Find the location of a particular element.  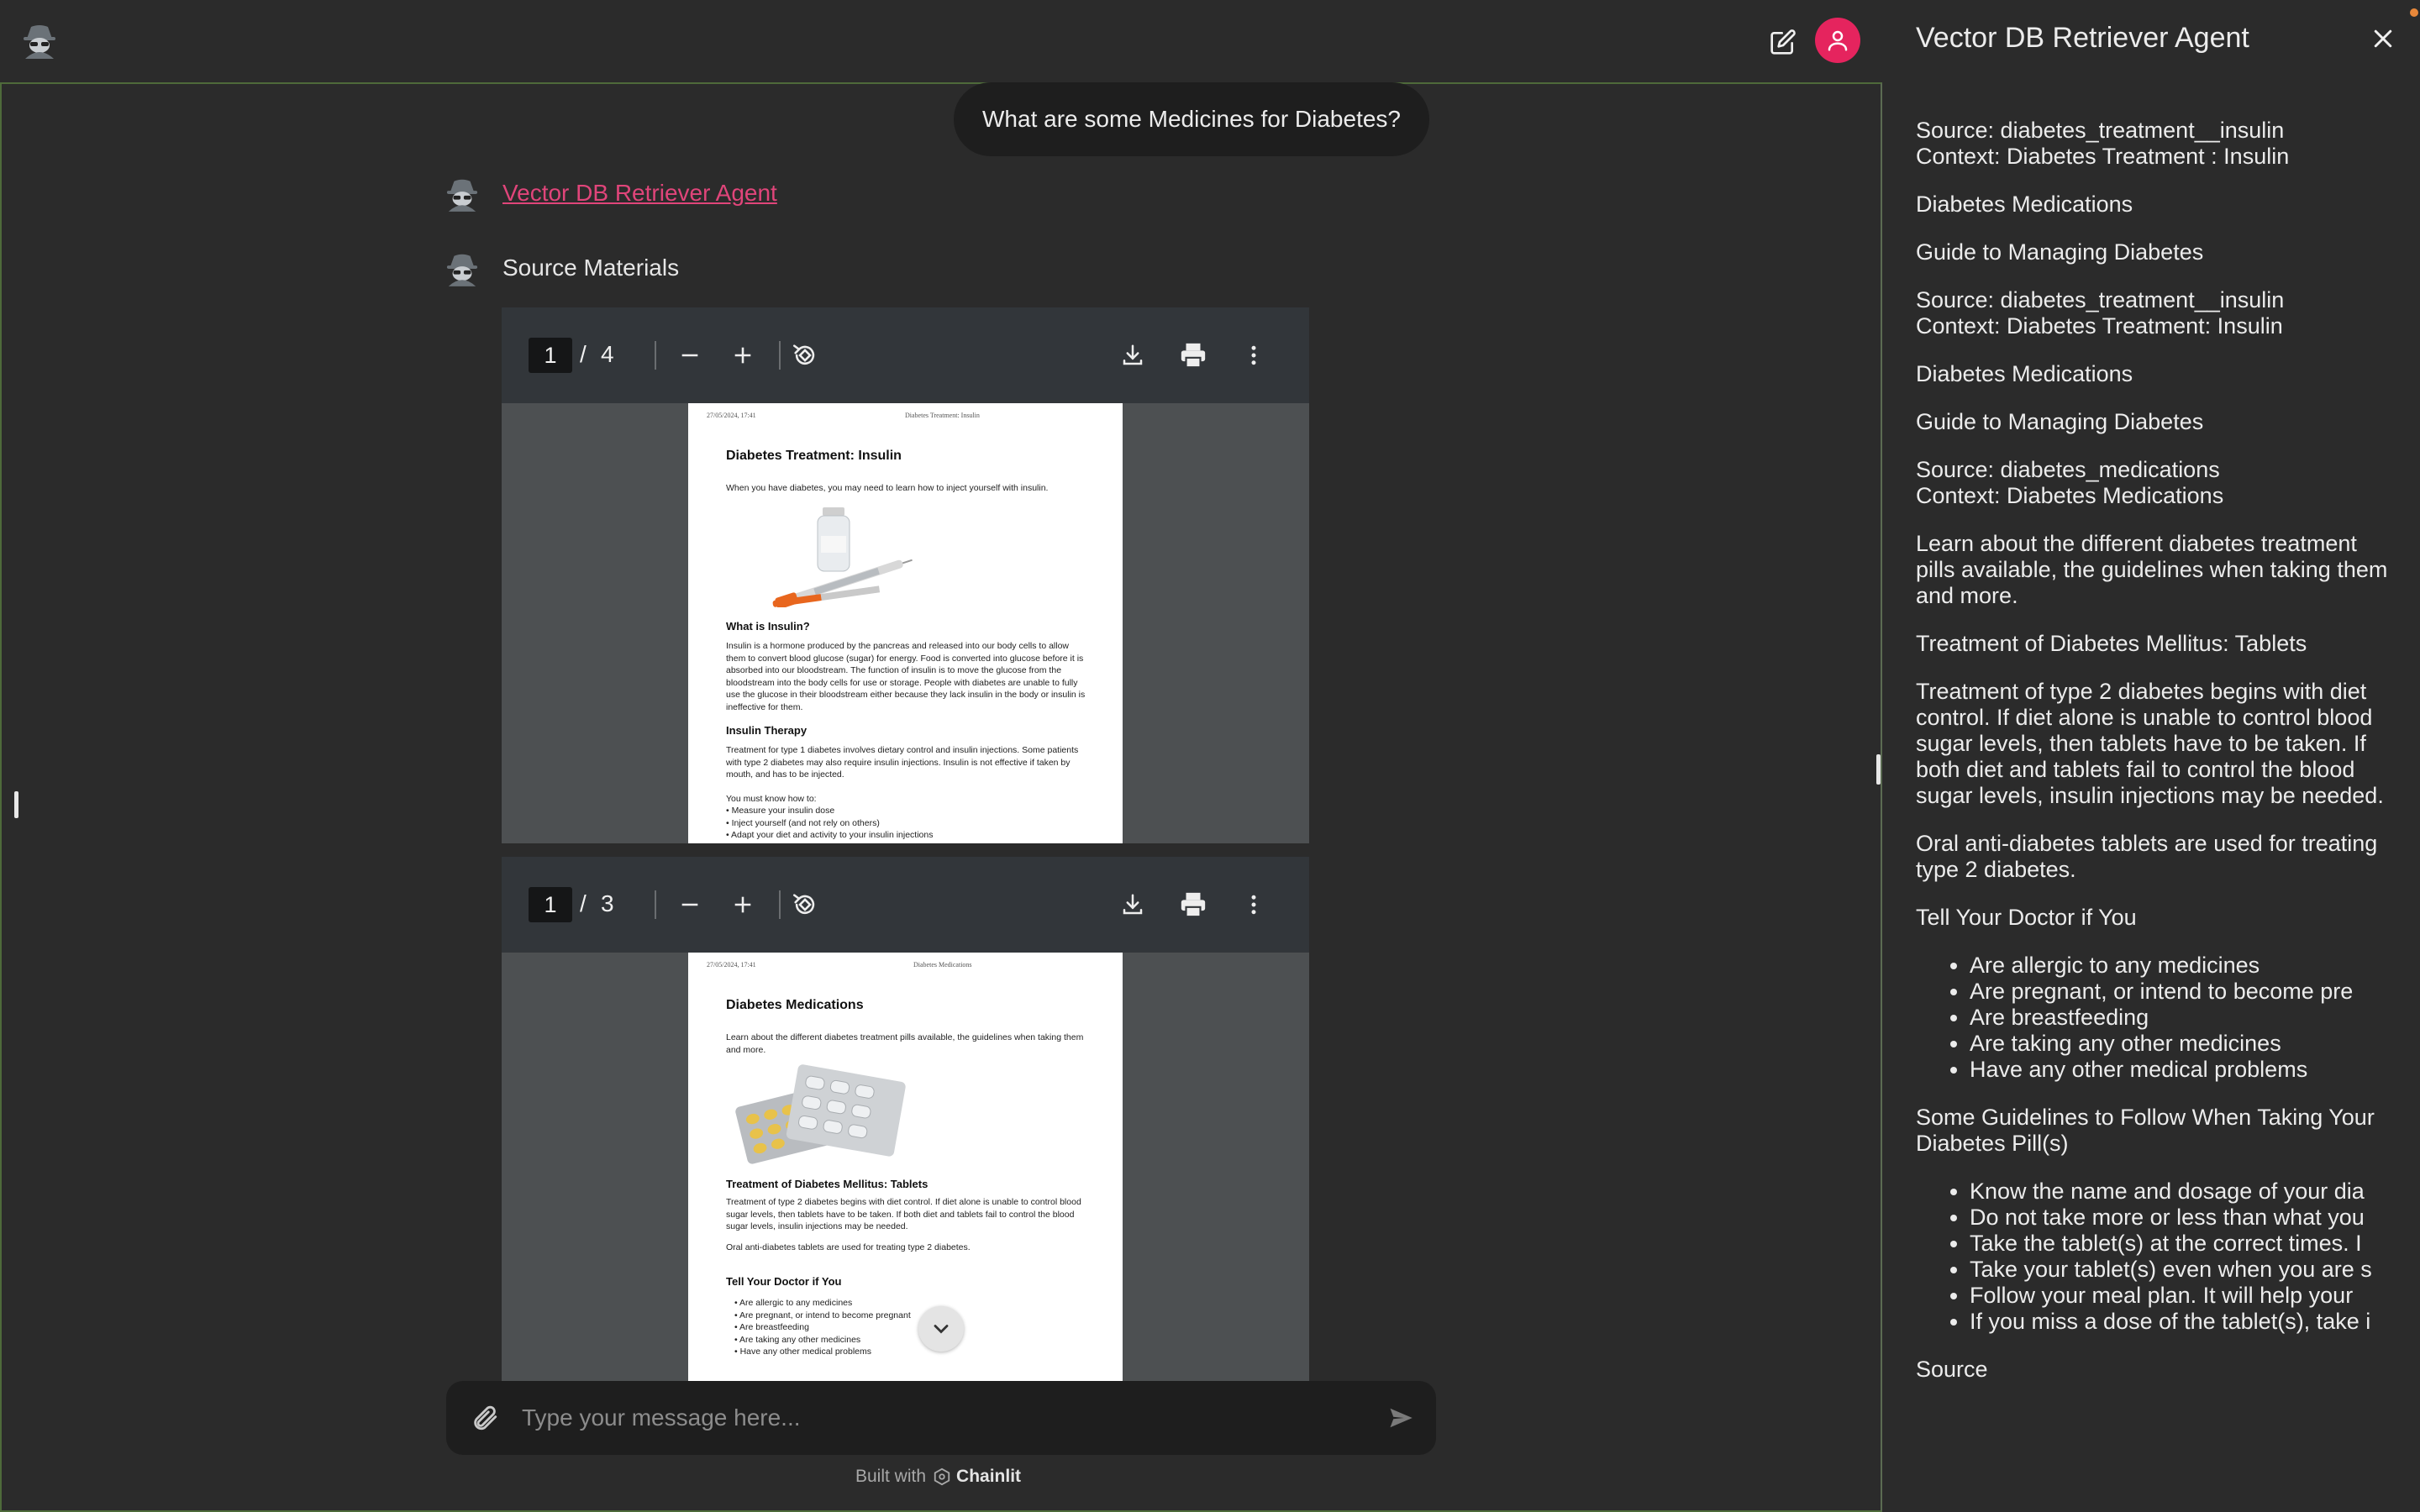

document-title: Diabetes Treatment: Insulin is located at coordinates (814, 456).